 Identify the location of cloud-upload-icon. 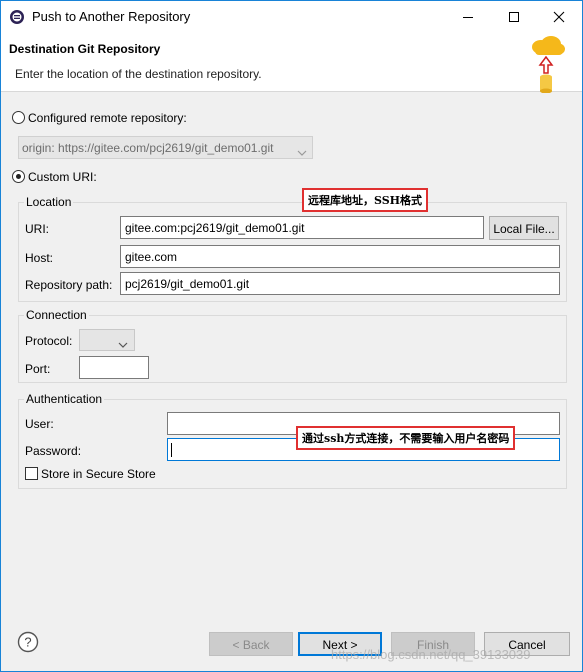
(547, 64).